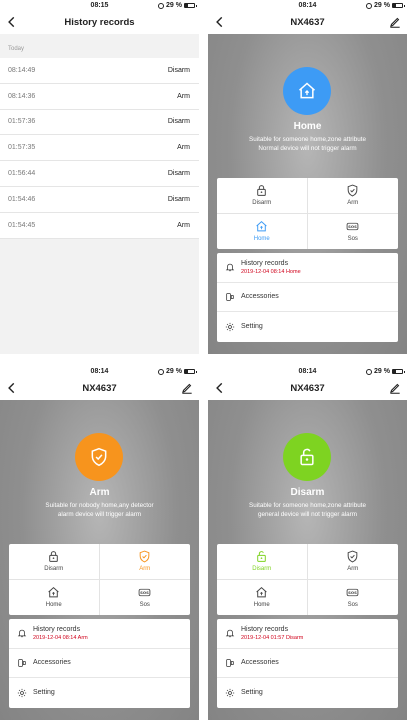 Image resolution: width=407 pixels, height=720 pixels. I want to click on list-item: 01:54:45 Arm, so click(99, 226).